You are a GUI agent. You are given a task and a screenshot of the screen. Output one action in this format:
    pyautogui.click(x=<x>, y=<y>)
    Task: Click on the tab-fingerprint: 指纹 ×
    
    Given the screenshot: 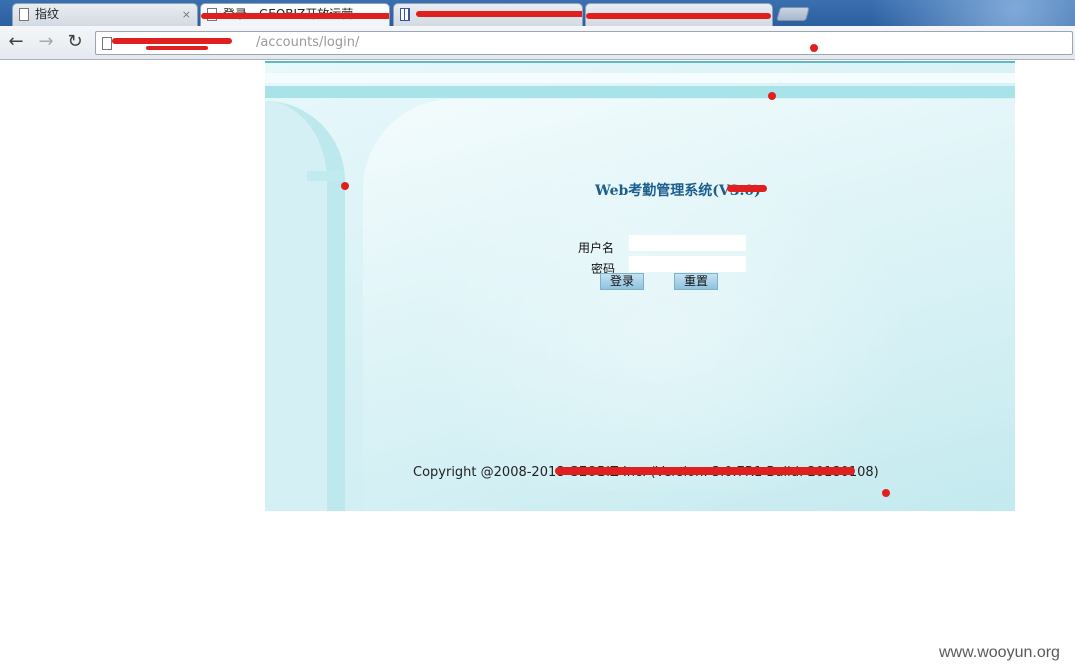 What is the action you would take?
    pyautogui.click(x=105, y=14)
    